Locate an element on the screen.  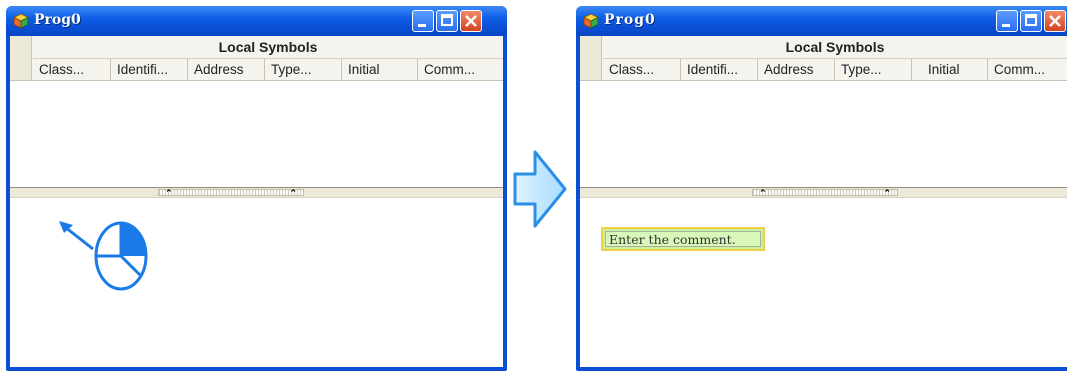
comment-input: Enter the comment. is located at coordinates (683, 239).